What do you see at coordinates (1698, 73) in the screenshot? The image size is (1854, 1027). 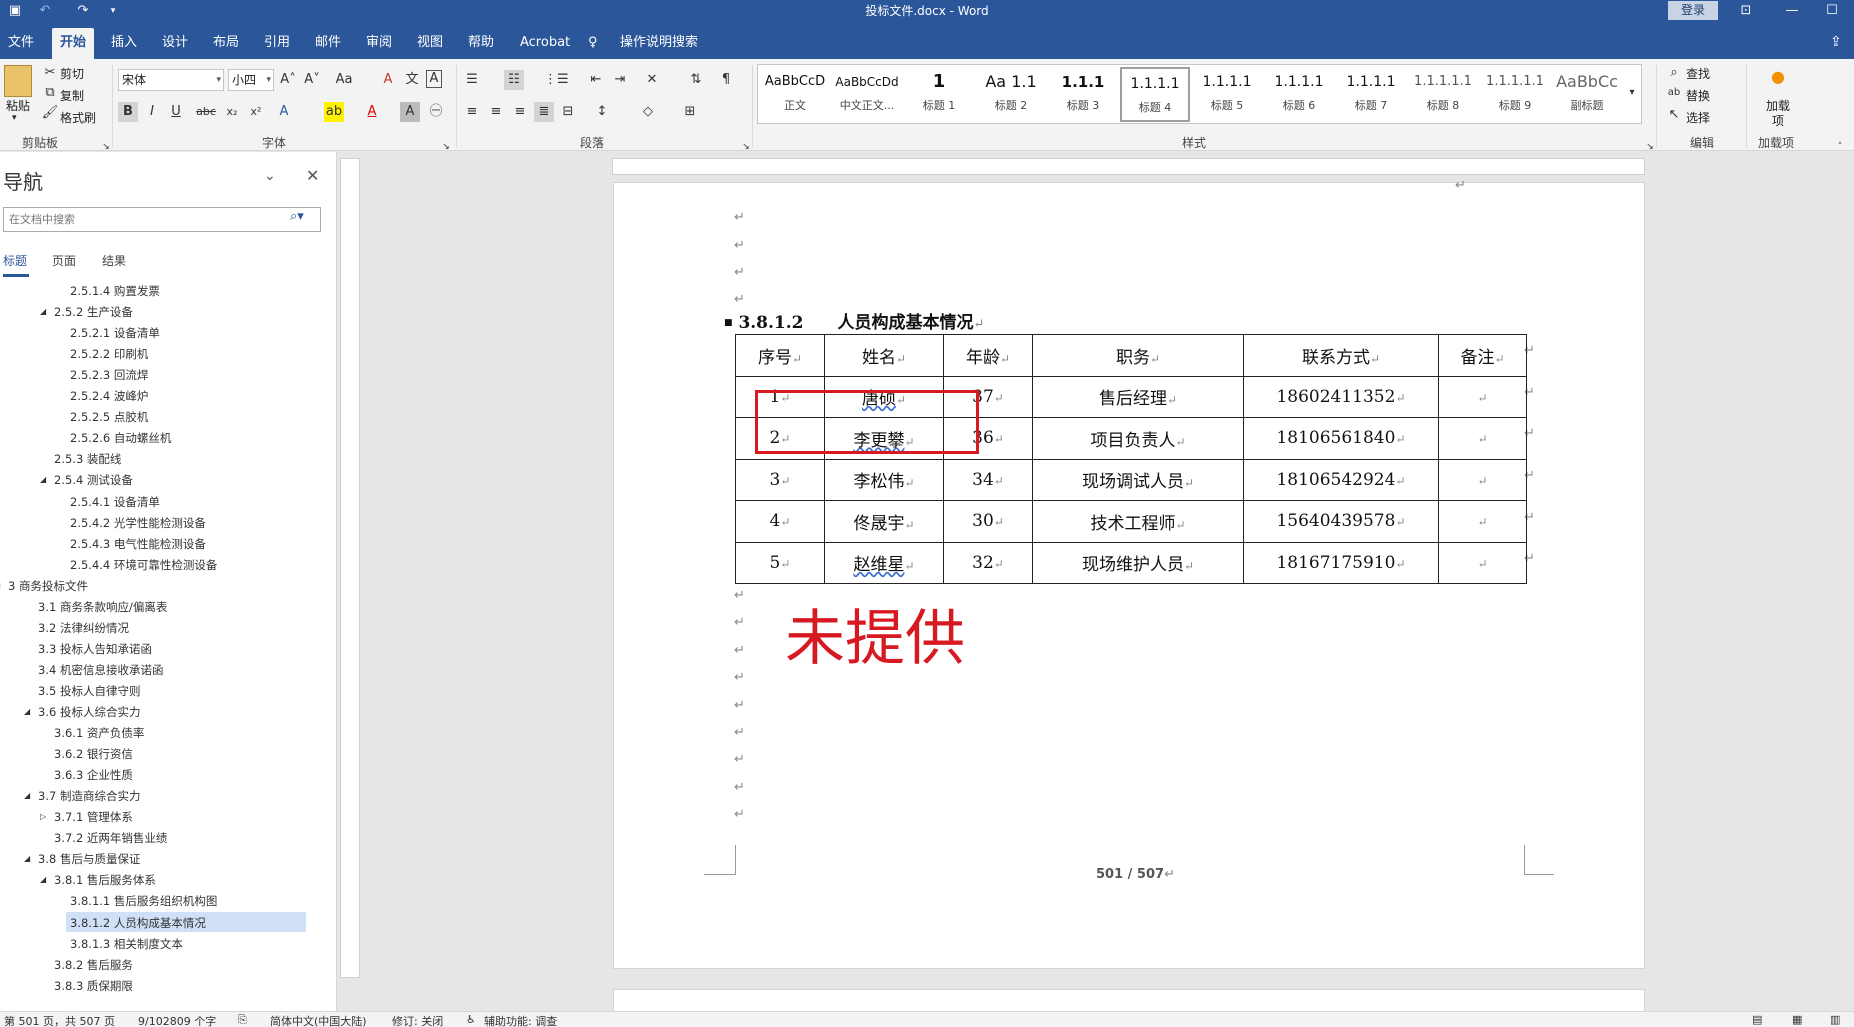 I see `find-button: 查找` at bounding box center [1698, 73].